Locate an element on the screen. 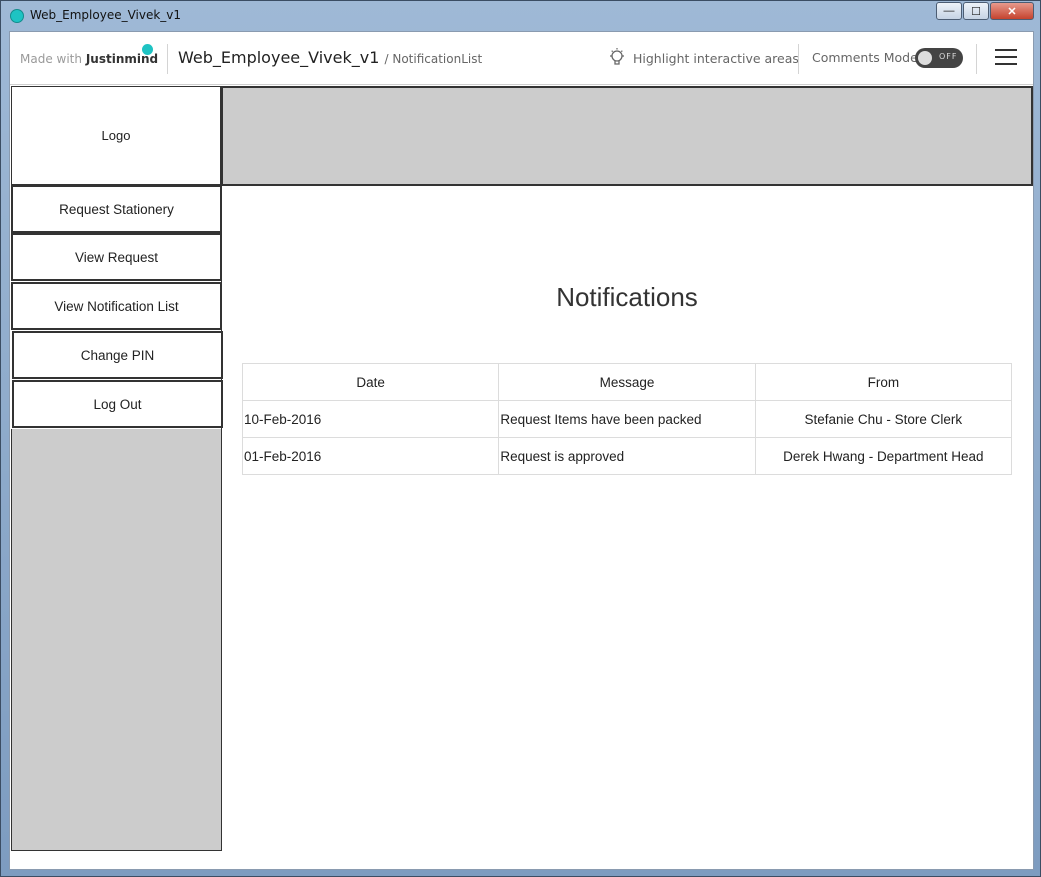 This screenshot has width=1041, height=877. column-header-message: Message is located at coordinates (627, 382).